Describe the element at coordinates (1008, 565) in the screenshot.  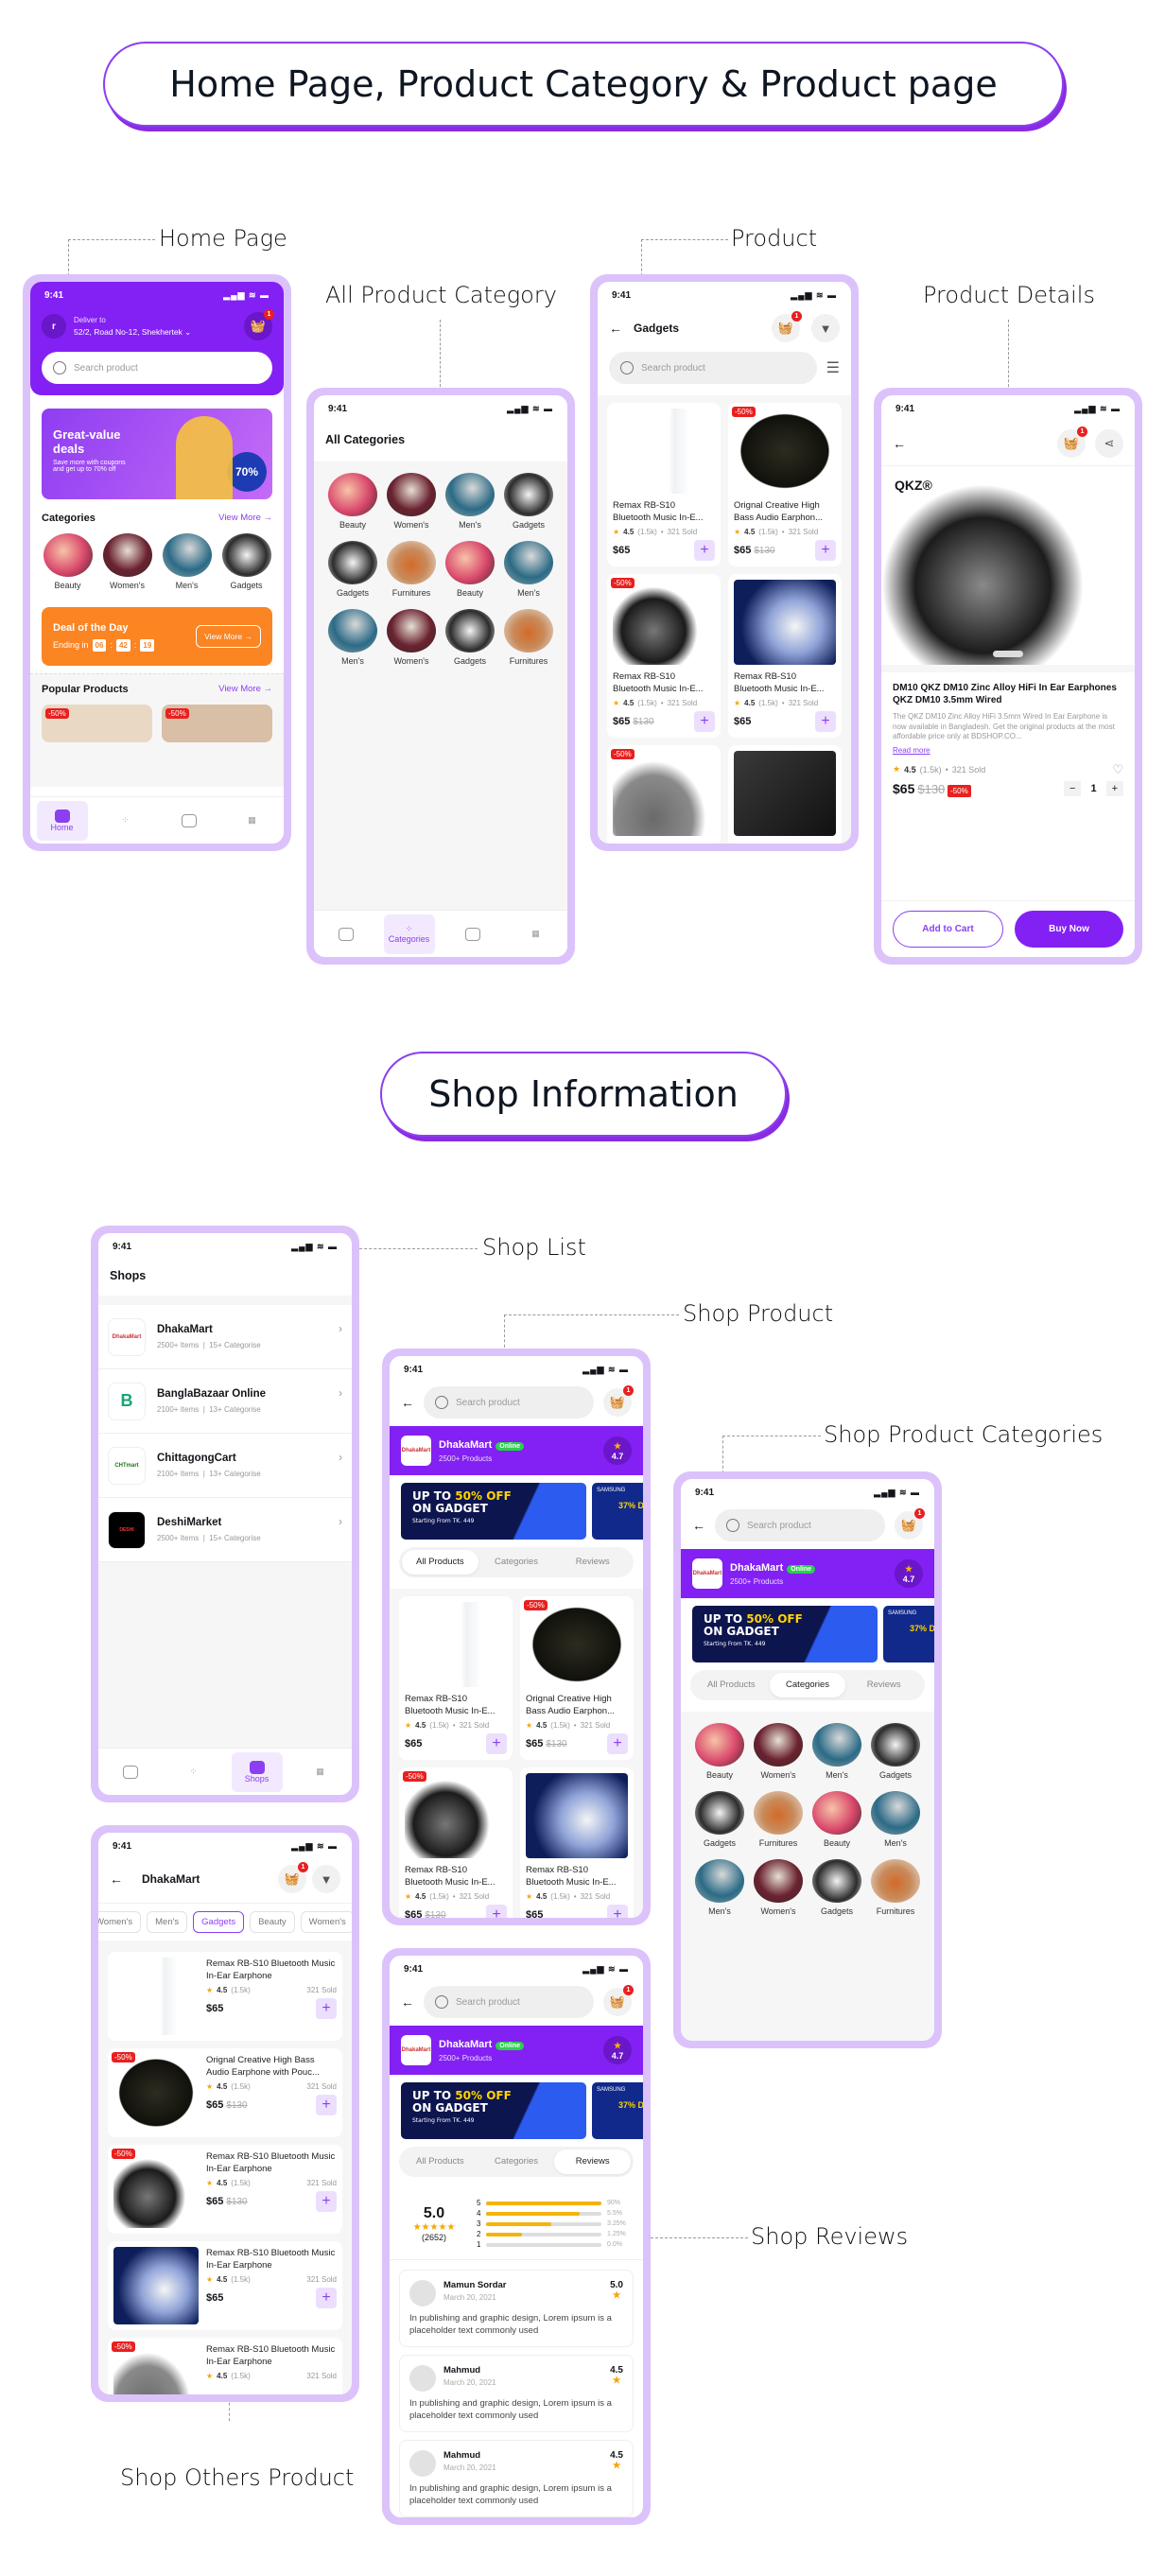
I see `product-image: QKZ®` at that location.